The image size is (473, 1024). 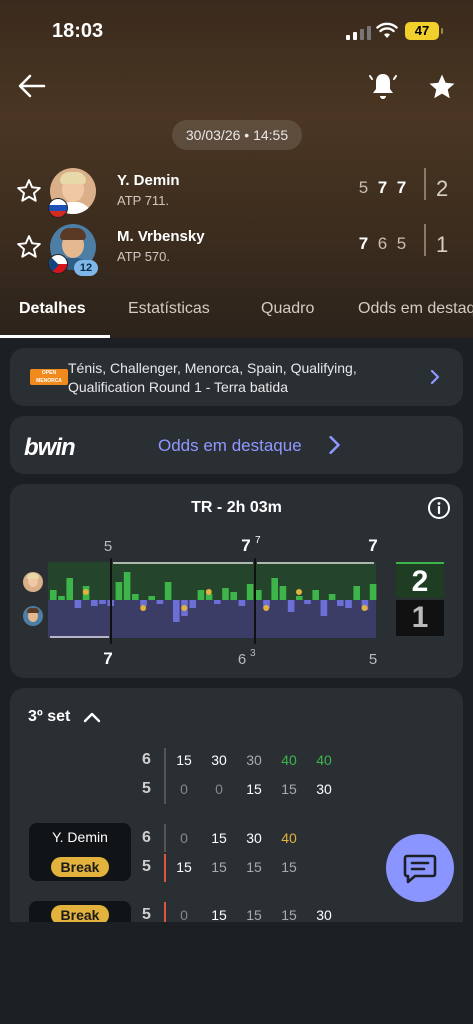 I want to click on player-name: M. Vrbensky, so click(x=161, y=236).